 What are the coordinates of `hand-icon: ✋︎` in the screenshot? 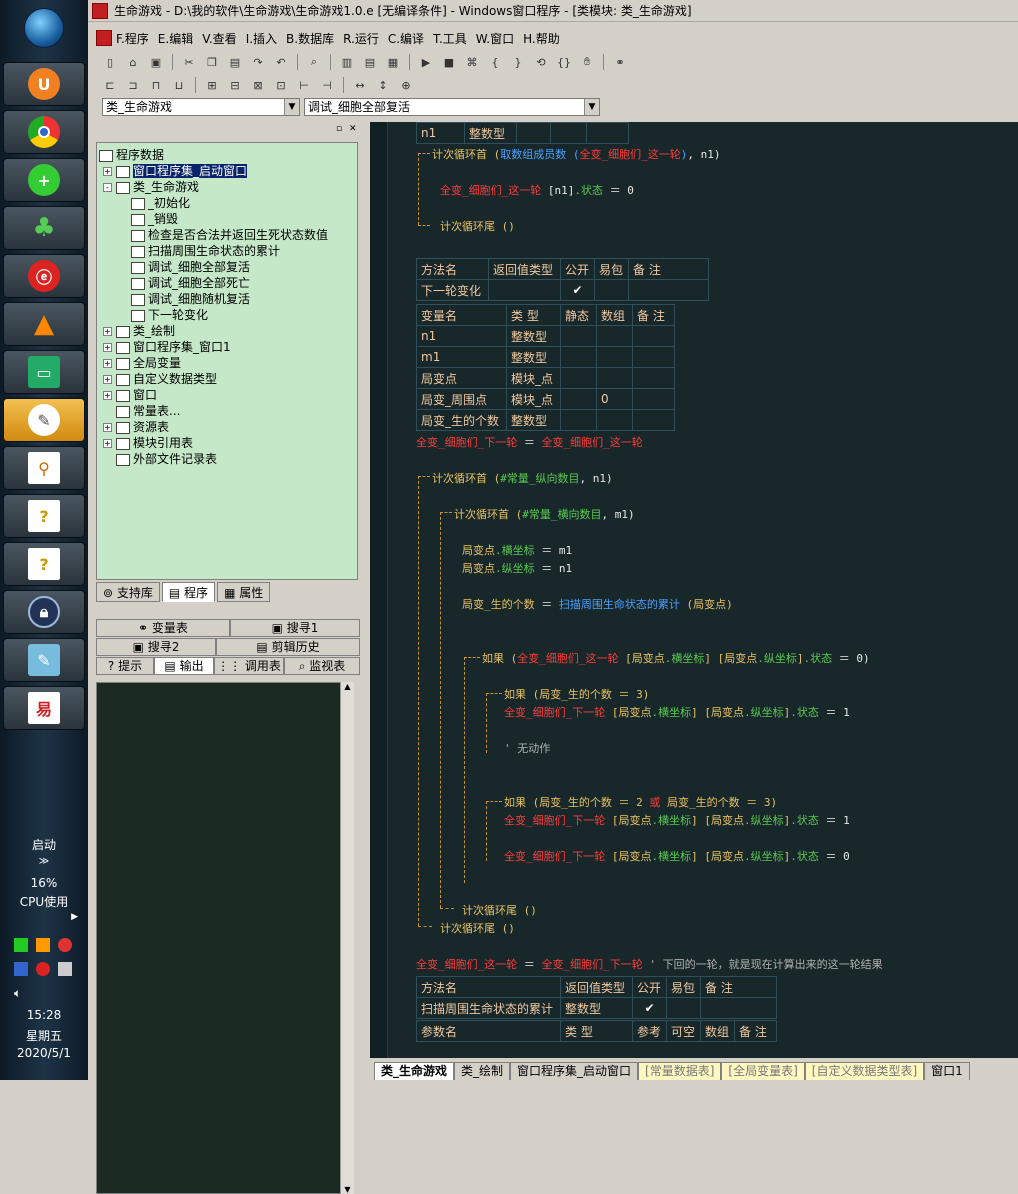 It's located at (587, 62).